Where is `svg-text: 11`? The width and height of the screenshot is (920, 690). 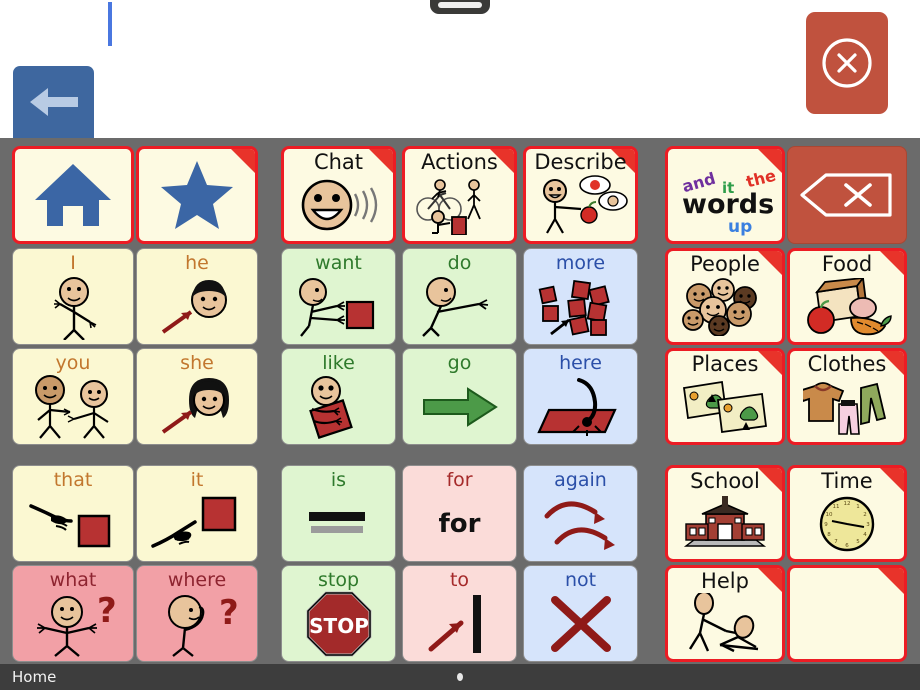
svg-text: 11 is located at coordinates (836, 507).